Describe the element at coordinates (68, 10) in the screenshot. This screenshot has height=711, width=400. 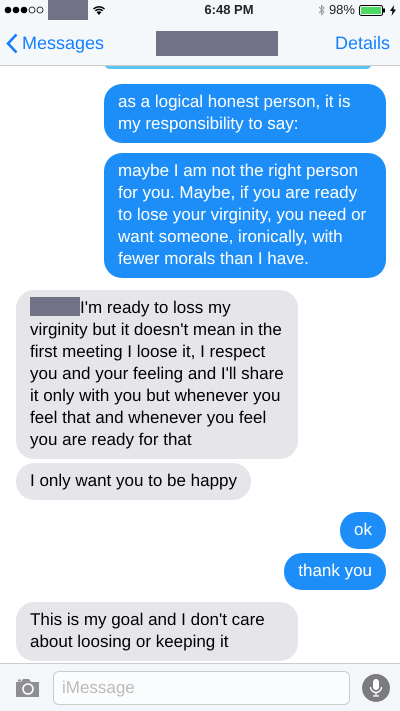
I see `redaction-bar` at that location.